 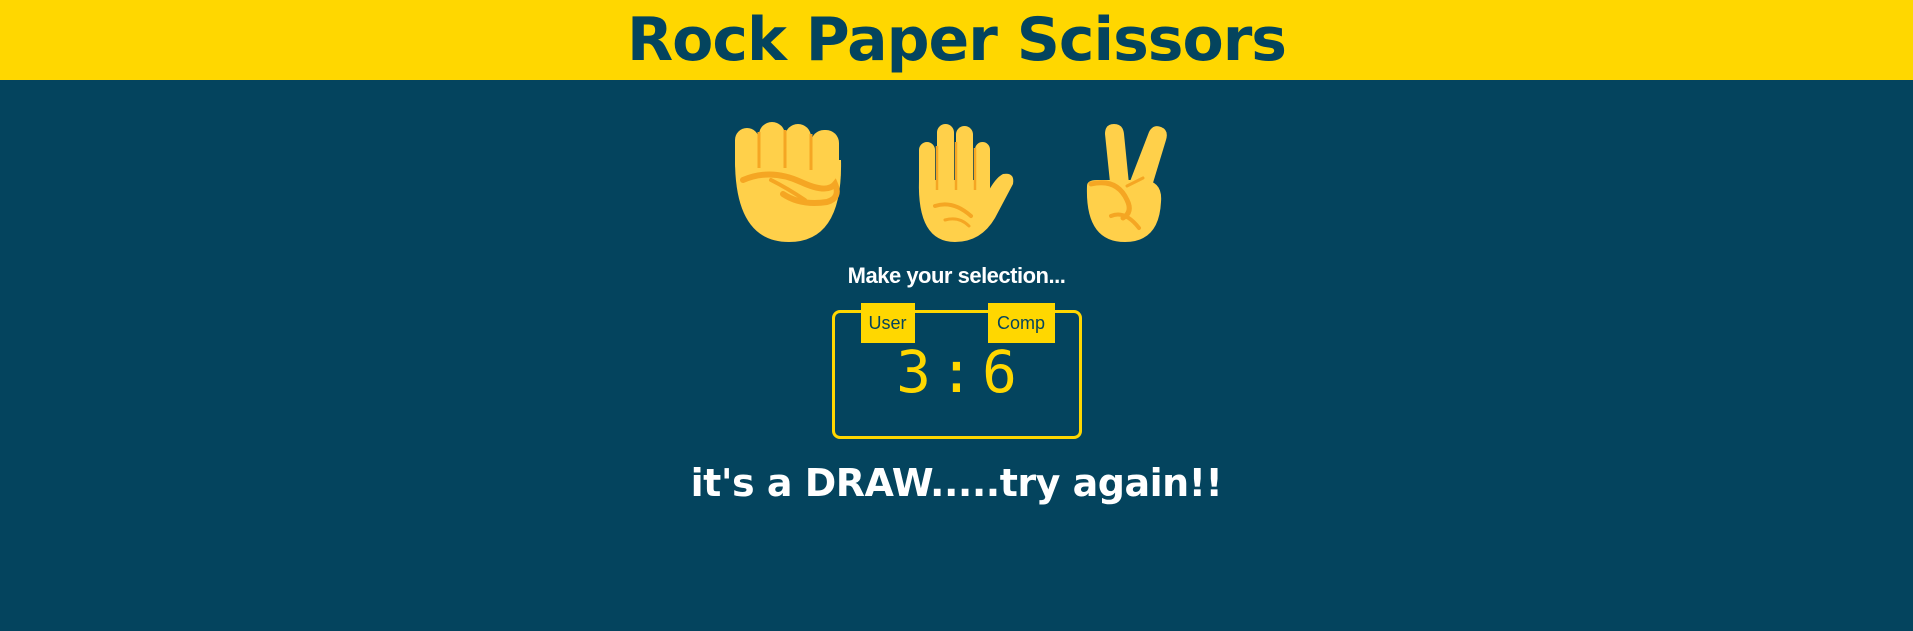 I want to click on user-score-label: User, so click(x=887, y=323).